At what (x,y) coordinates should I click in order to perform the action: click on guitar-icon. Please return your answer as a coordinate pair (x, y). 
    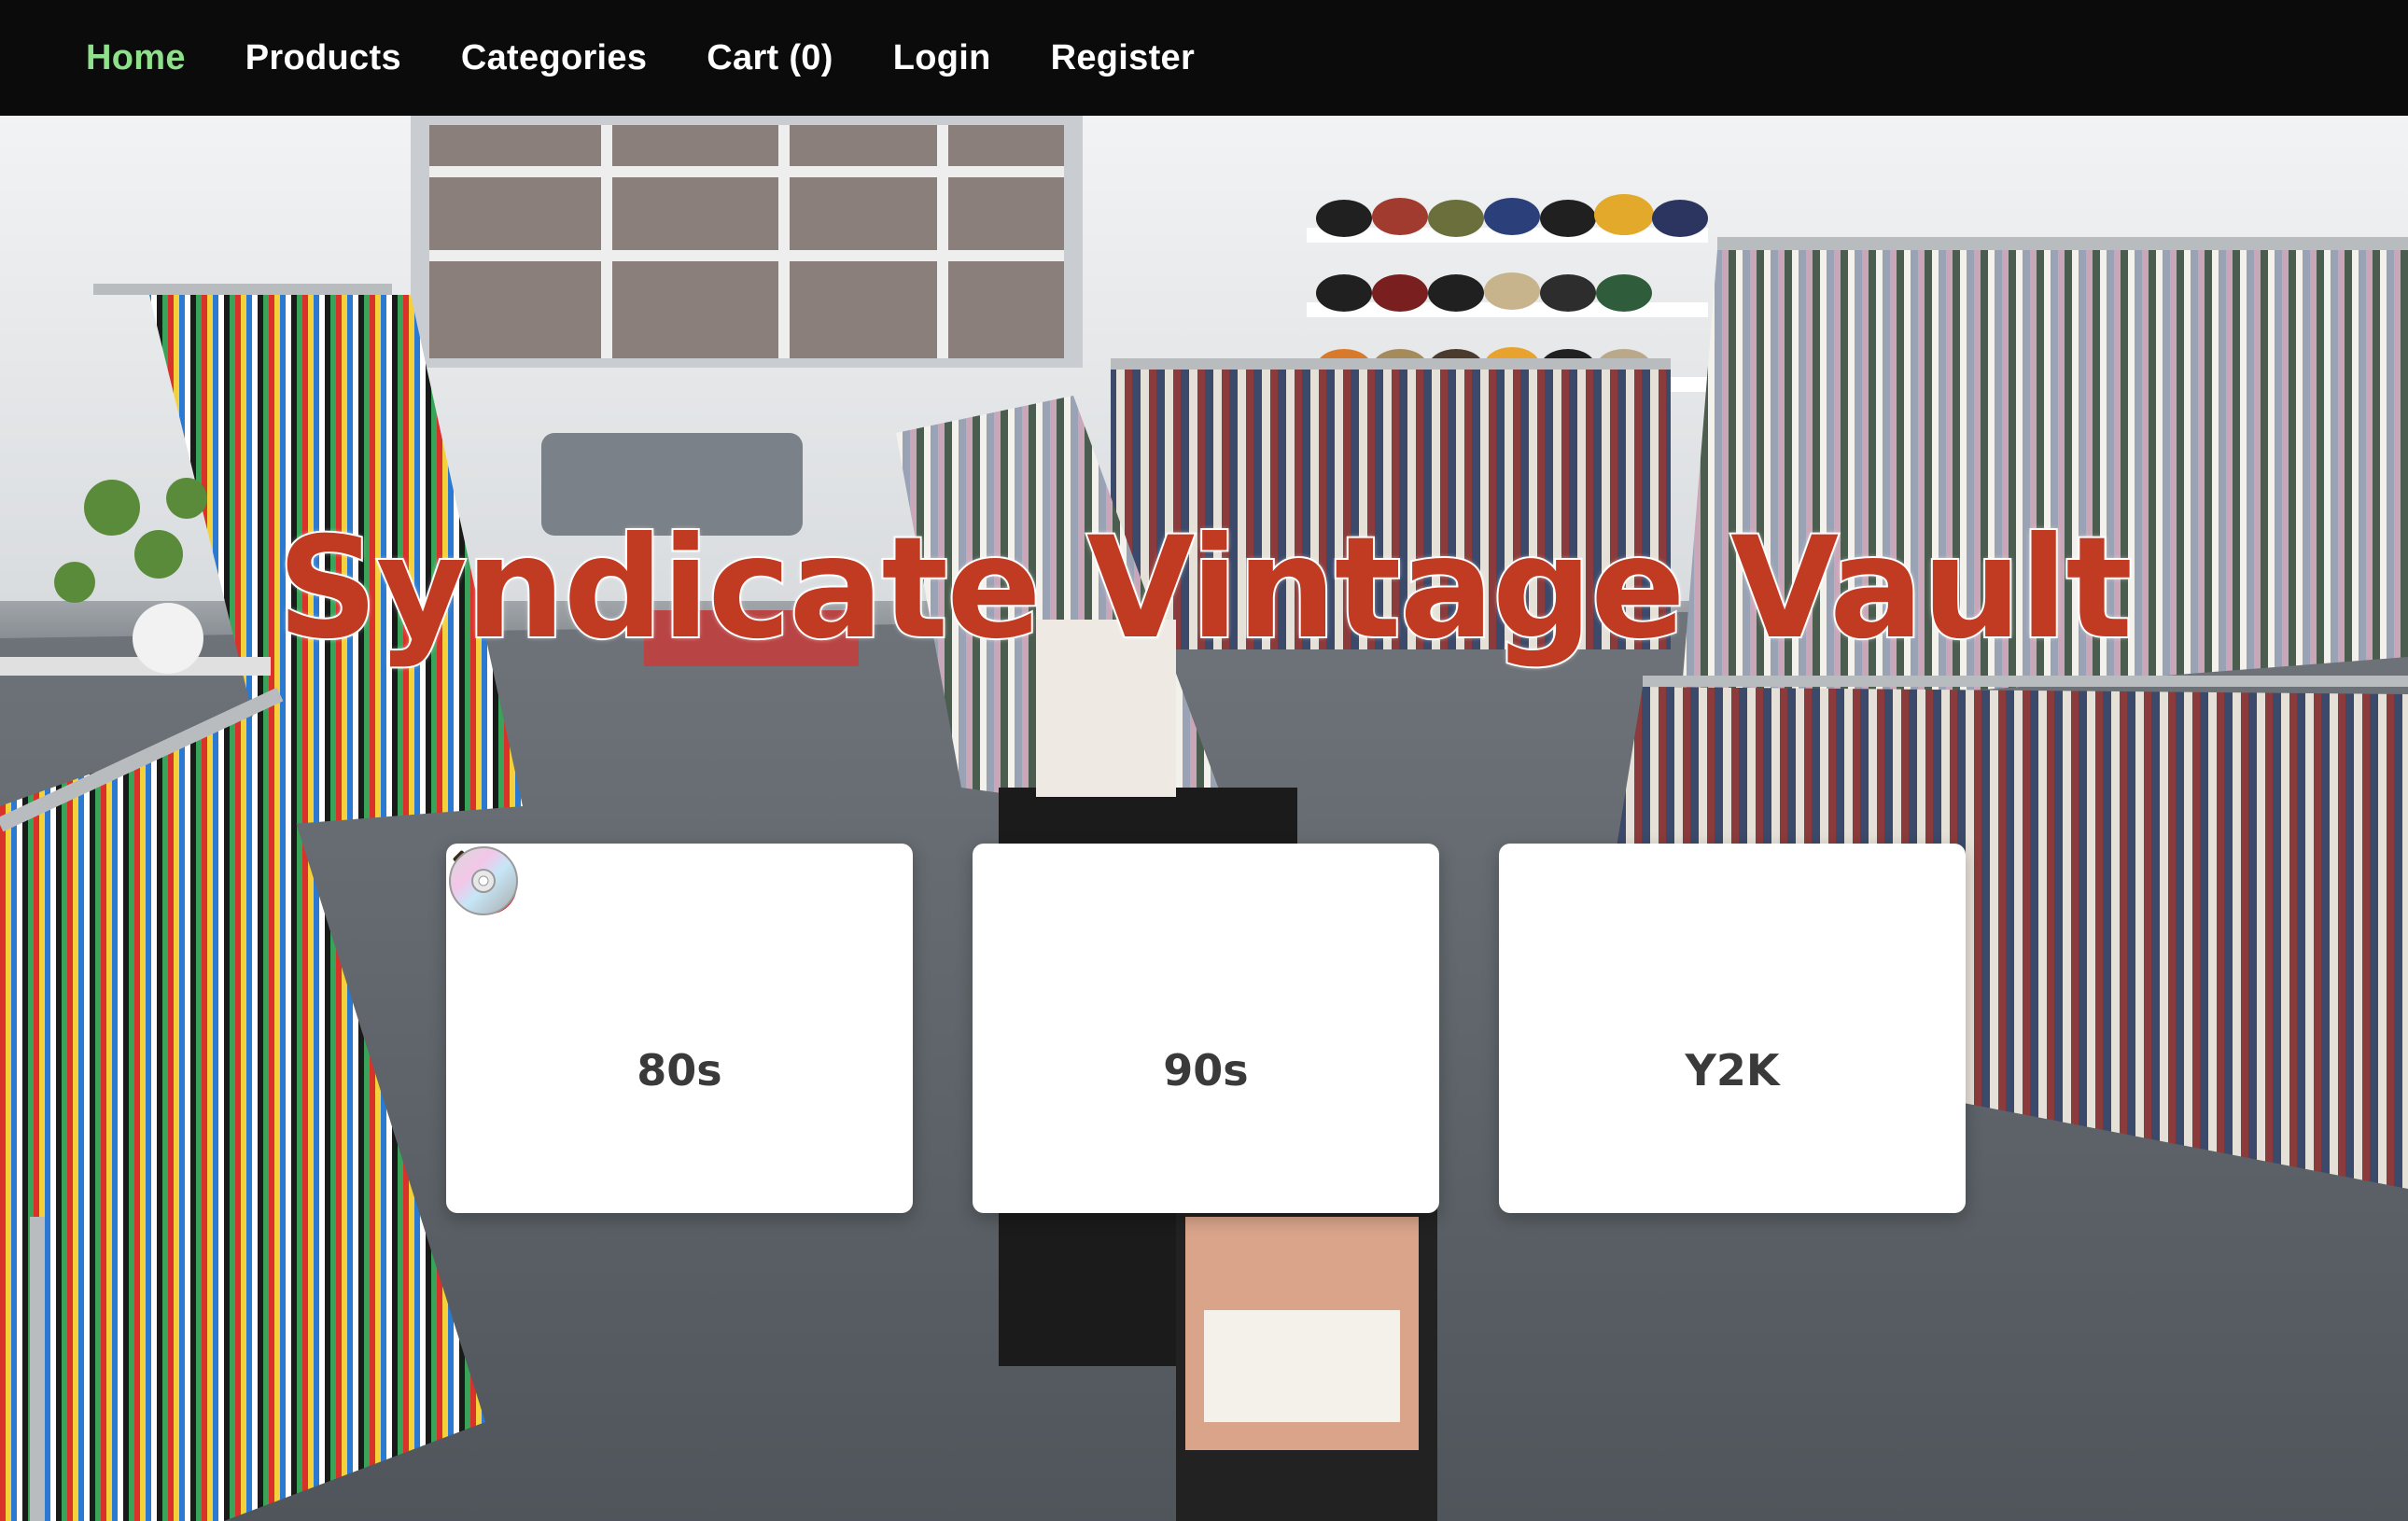
    Looking at the image, I should click on (587, 927).